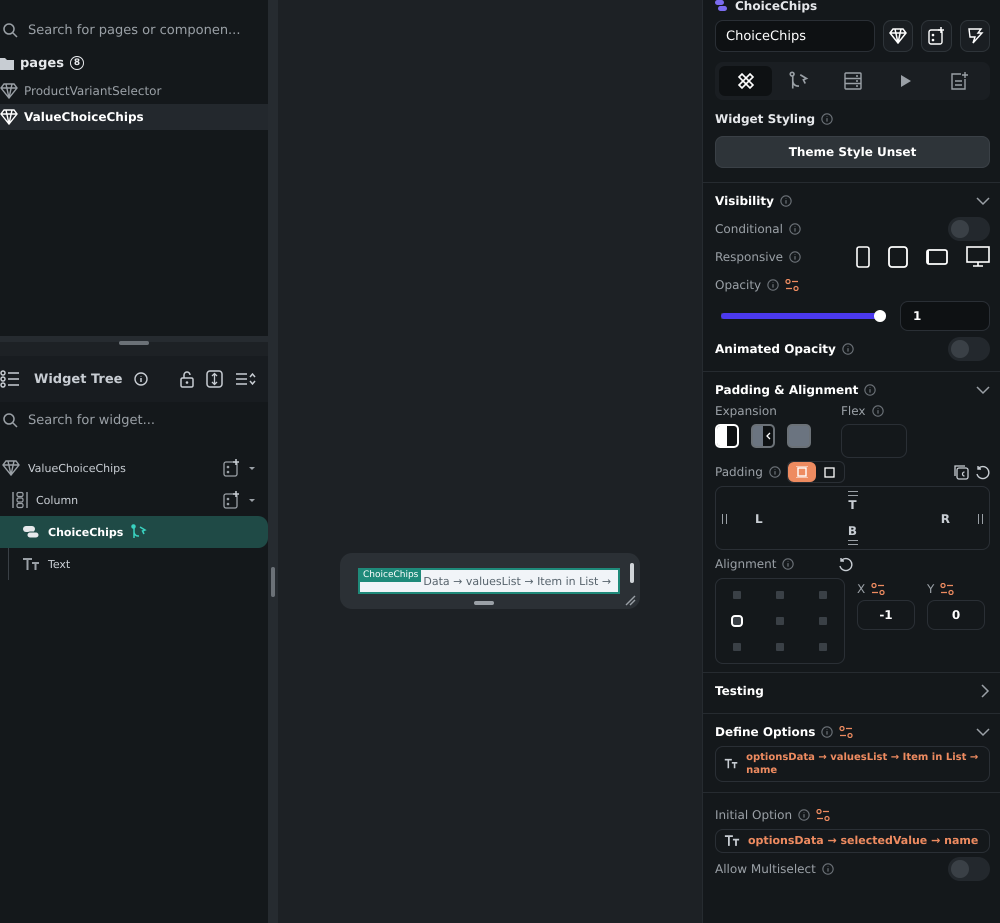  Describe the element at coordinates (795, 36) in the screenshot. I see `widget-name-field: ChoiceChips` at that location.